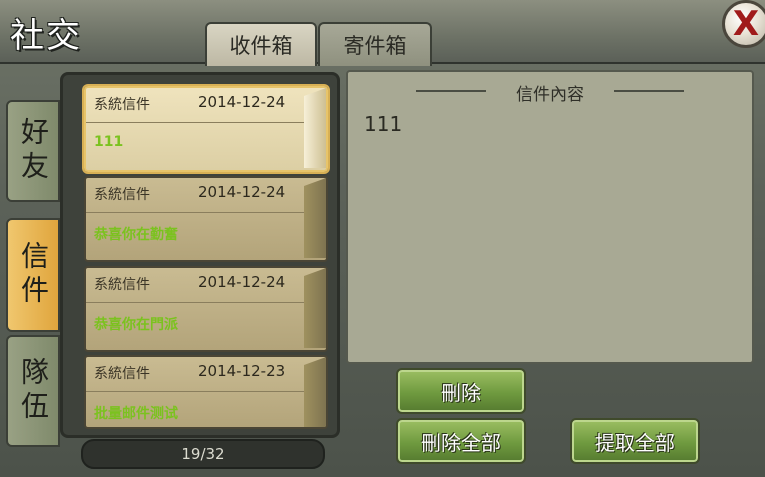 This screenshot has height=477, width=765. I want to click on content-header: 信件內容, so click(550, 95).